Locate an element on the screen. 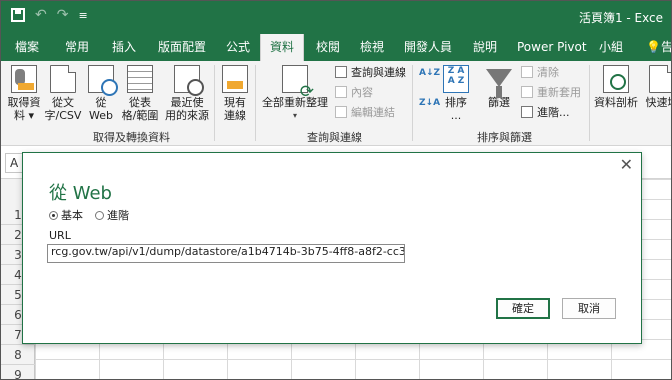 The image size is (672, 380). get-data-label: 取得資 is located at coordinates (24, 102).